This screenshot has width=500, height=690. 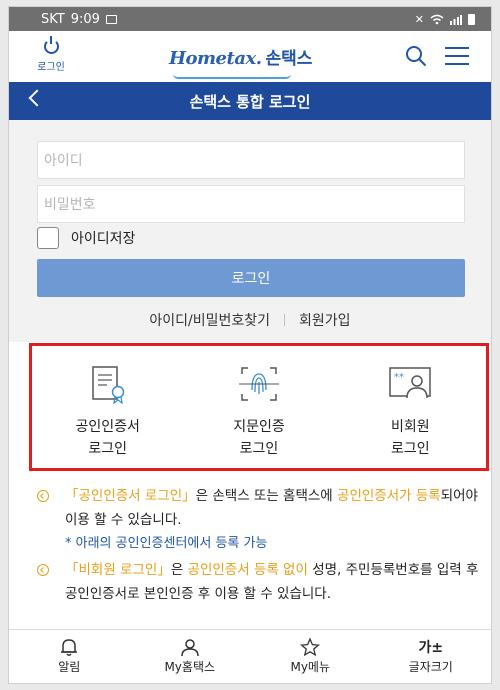 I want to click on signal-icon, so click(x=456, y=19).